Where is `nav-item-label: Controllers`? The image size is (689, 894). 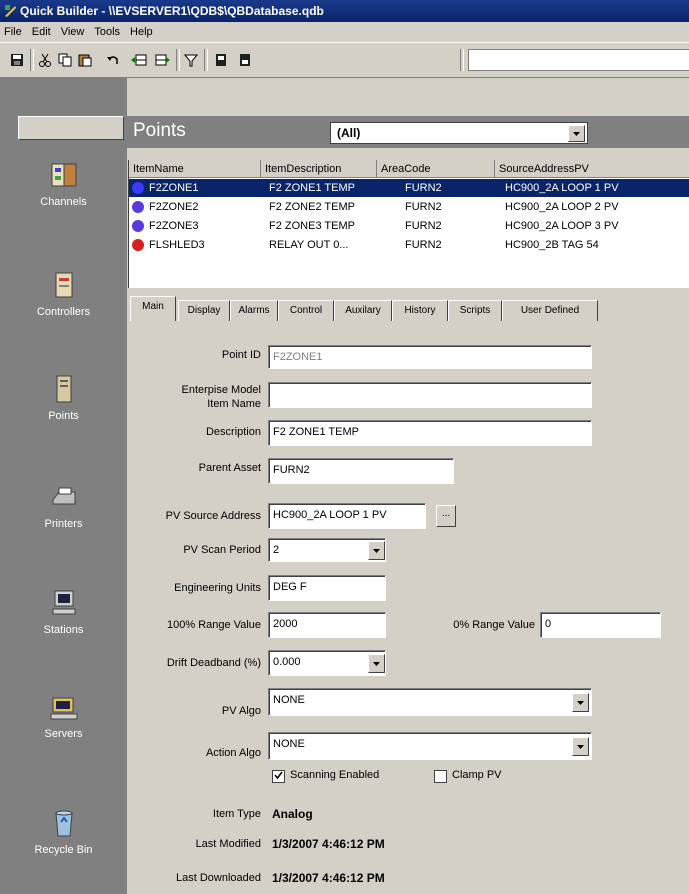 nav-item-label: Controllers is located at coordinates (63, 312).